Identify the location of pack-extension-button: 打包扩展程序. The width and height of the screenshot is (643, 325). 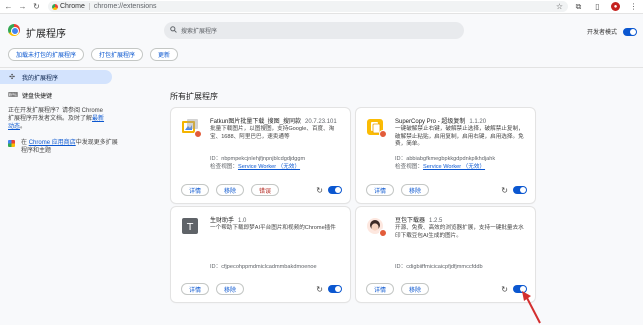
(117, 54).